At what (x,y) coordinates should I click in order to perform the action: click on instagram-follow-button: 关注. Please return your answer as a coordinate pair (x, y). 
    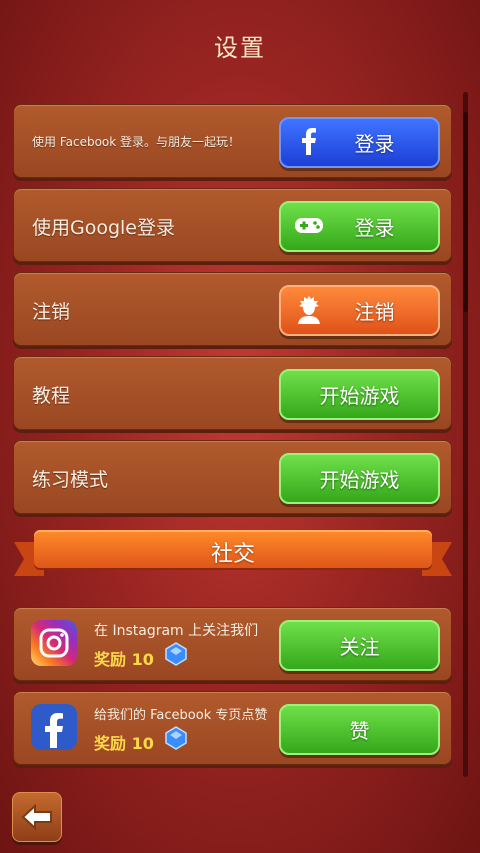
    Looking at the image, I should click on (359, 645).